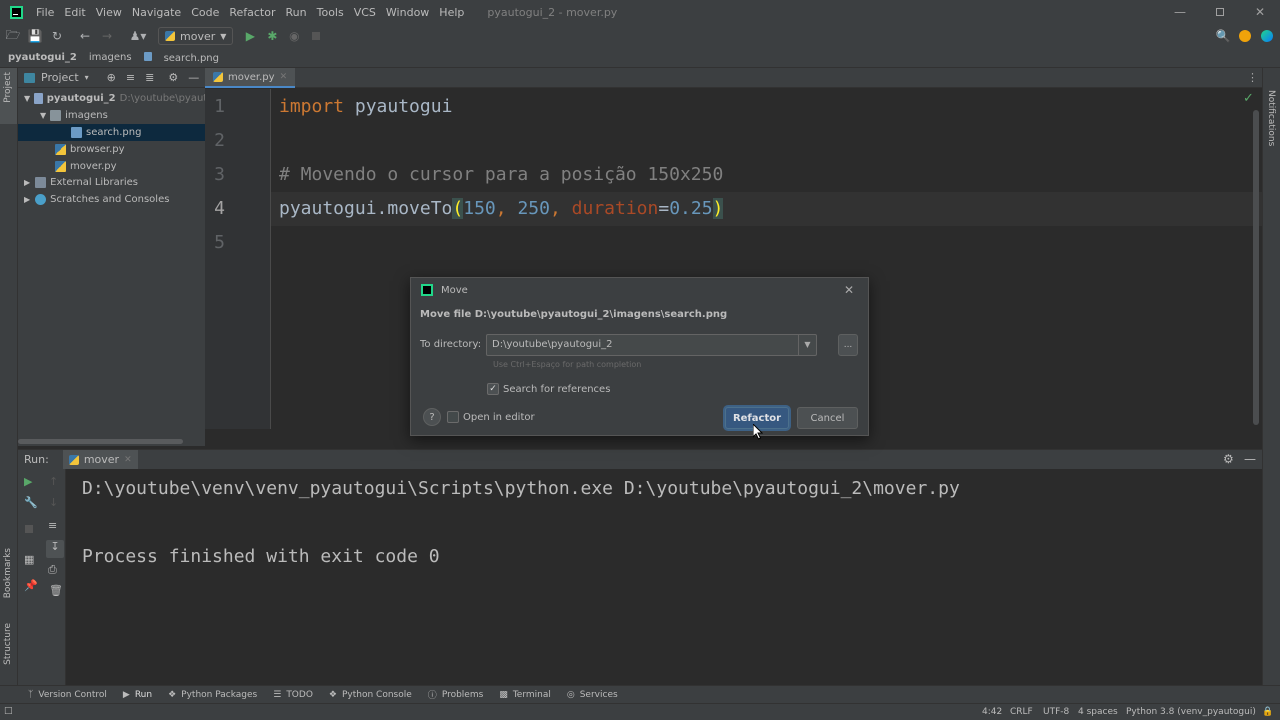 The image size is (1280, 720). I want to click on tree-item-imagens: ▼ imagens, so click(111, 115).